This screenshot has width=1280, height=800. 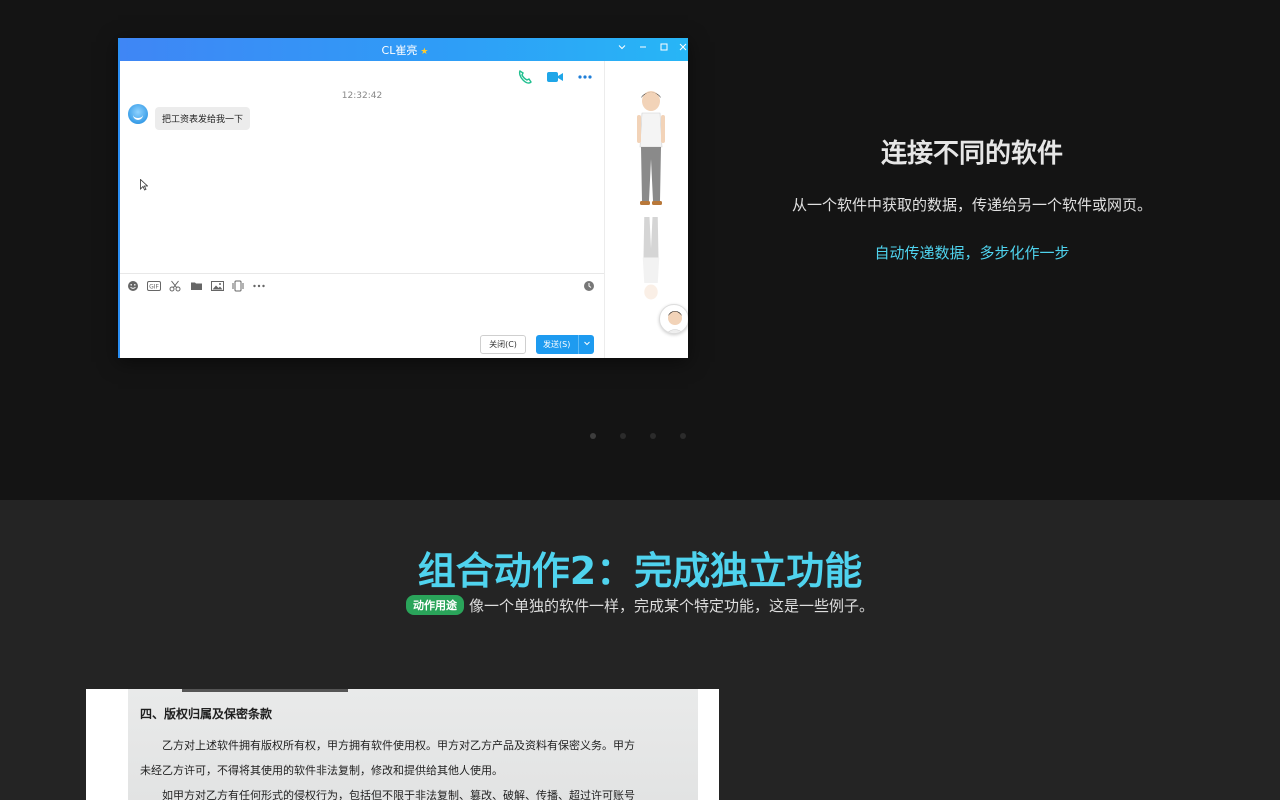 What do you see at coordinates (651, 148) in the screenshot?
I see `avatar-figure-icon` at bounding box center [651, 148].